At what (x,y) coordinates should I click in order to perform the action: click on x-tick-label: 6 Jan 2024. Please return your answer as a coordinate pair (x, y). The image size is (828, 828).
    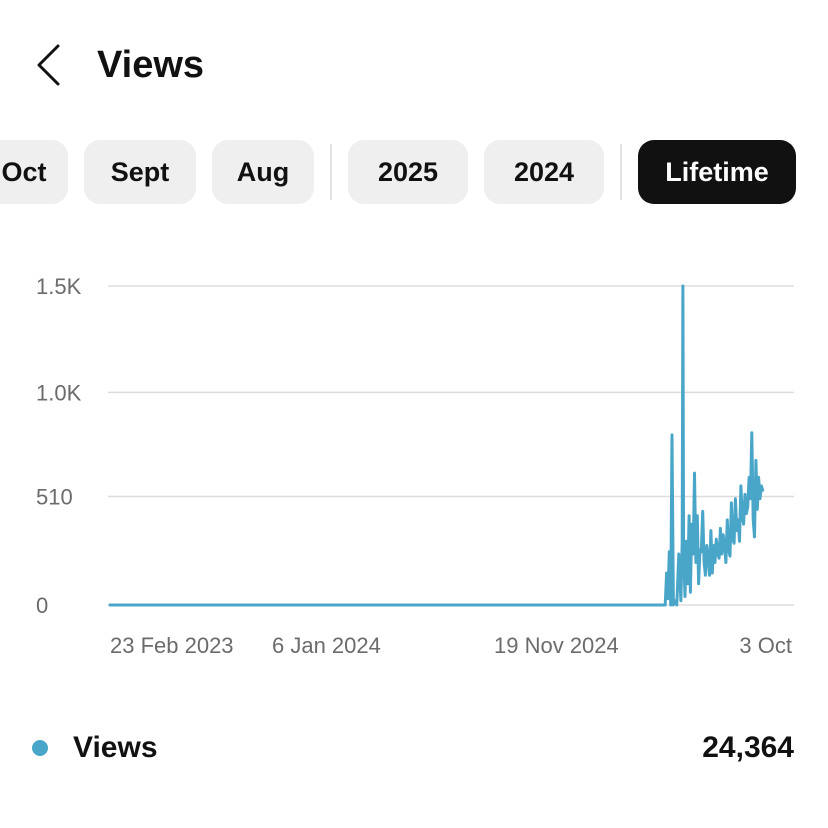
    Looking at the image, I should click on (326, 645).